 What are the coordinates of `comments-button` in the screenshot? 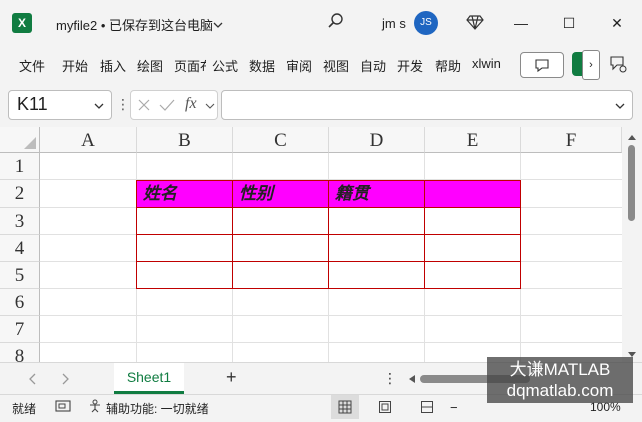 It's located at (542, 65).